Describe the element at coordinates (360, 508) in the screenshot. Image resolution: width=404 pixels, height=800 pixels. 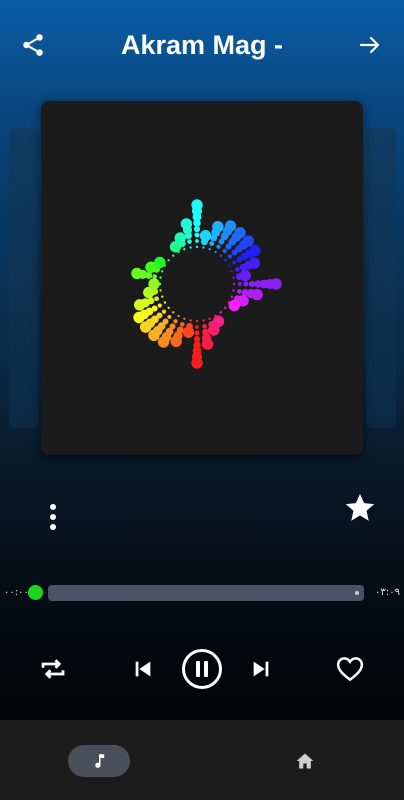
I see `favorite-star-button` at that location.